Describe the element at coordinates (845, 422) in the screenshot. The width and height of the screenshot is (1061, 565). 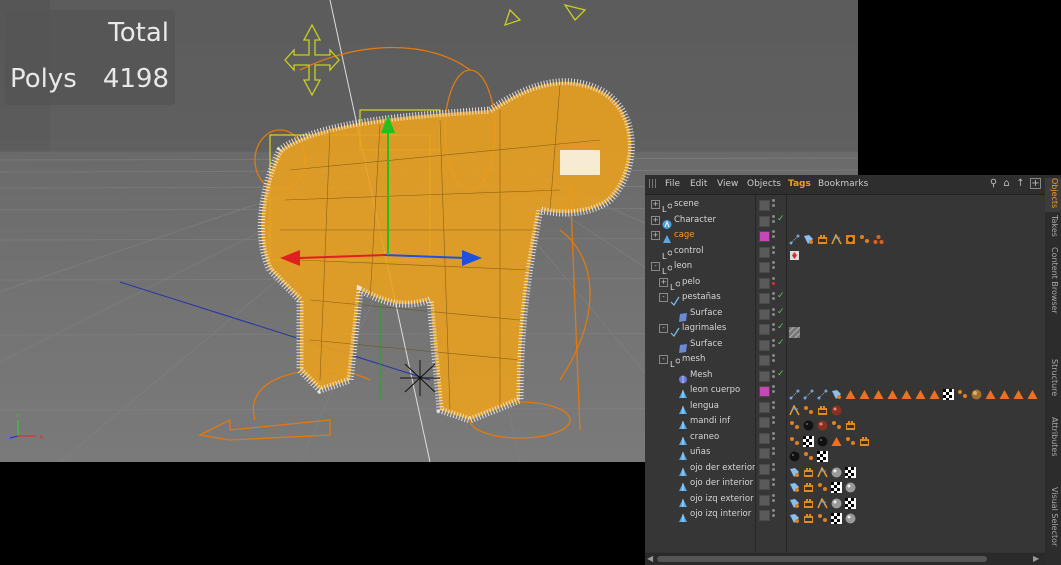
I see `object-row: mandi inf` at that location.